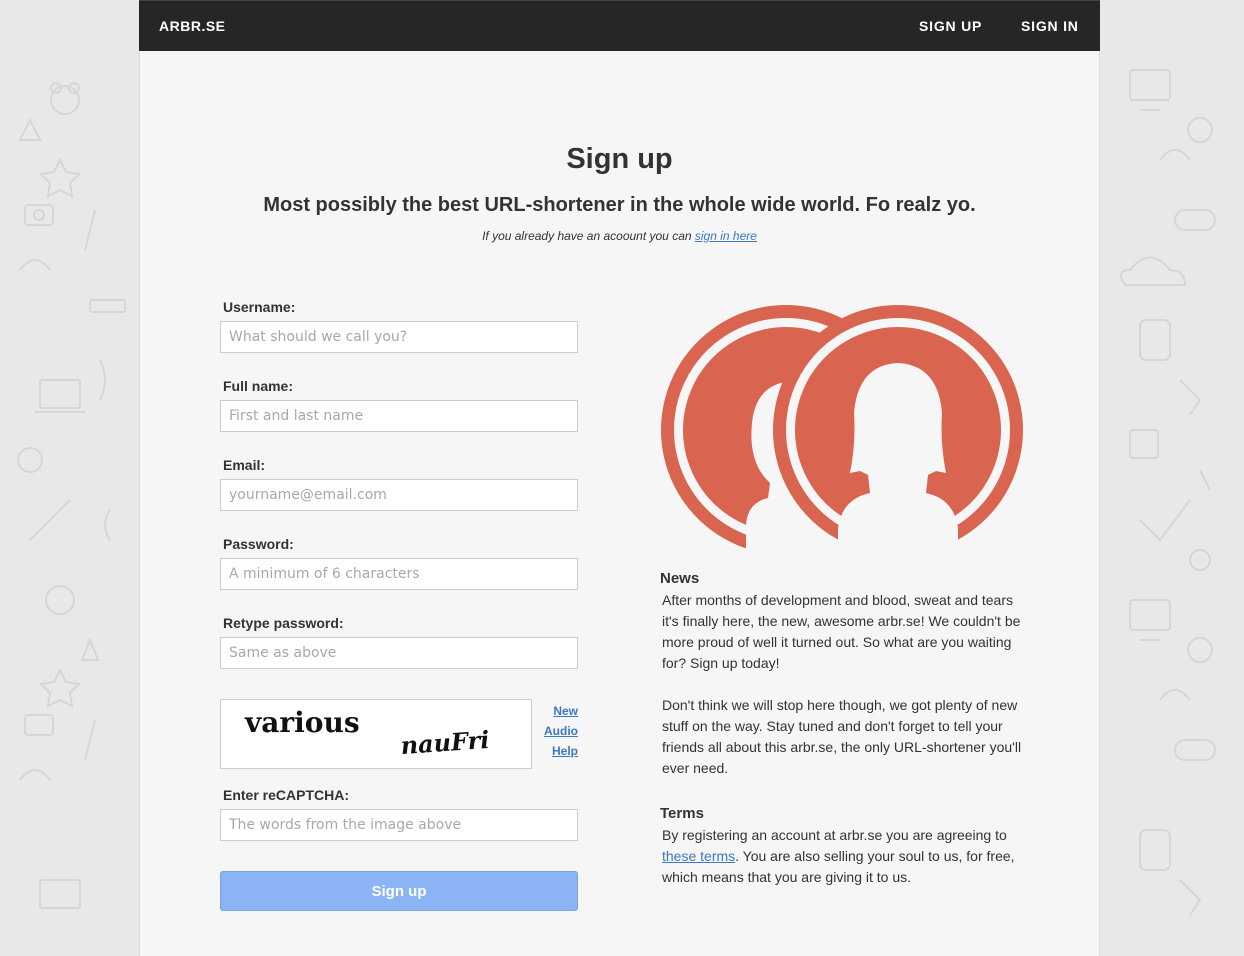 The width and height of the screenshot is (1244, 956). I want to click on top-navbar: ARBR.SE SIGN UP SIGN IN, so click(619, 25).